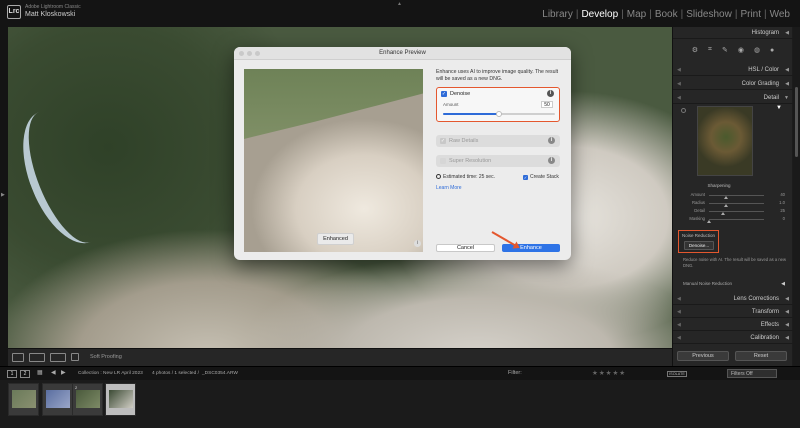 The height and width of the screenshot is (428, 800). I want to click on expand-manual-nr-icon: ◀, so click(783, 284).